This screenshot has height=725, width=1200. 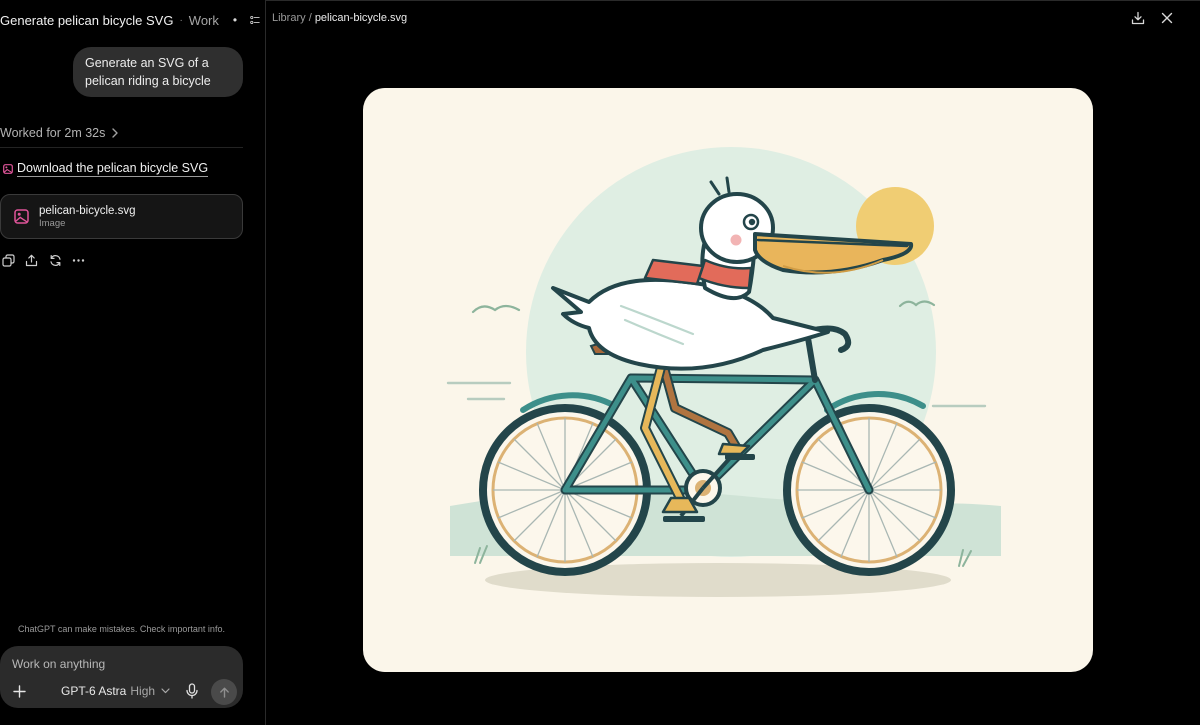 What do you see at coordinates (87, 210) in the screenshot?
I see `file-name: pelican-bicycle.svg` at bounding box center [87, 210].